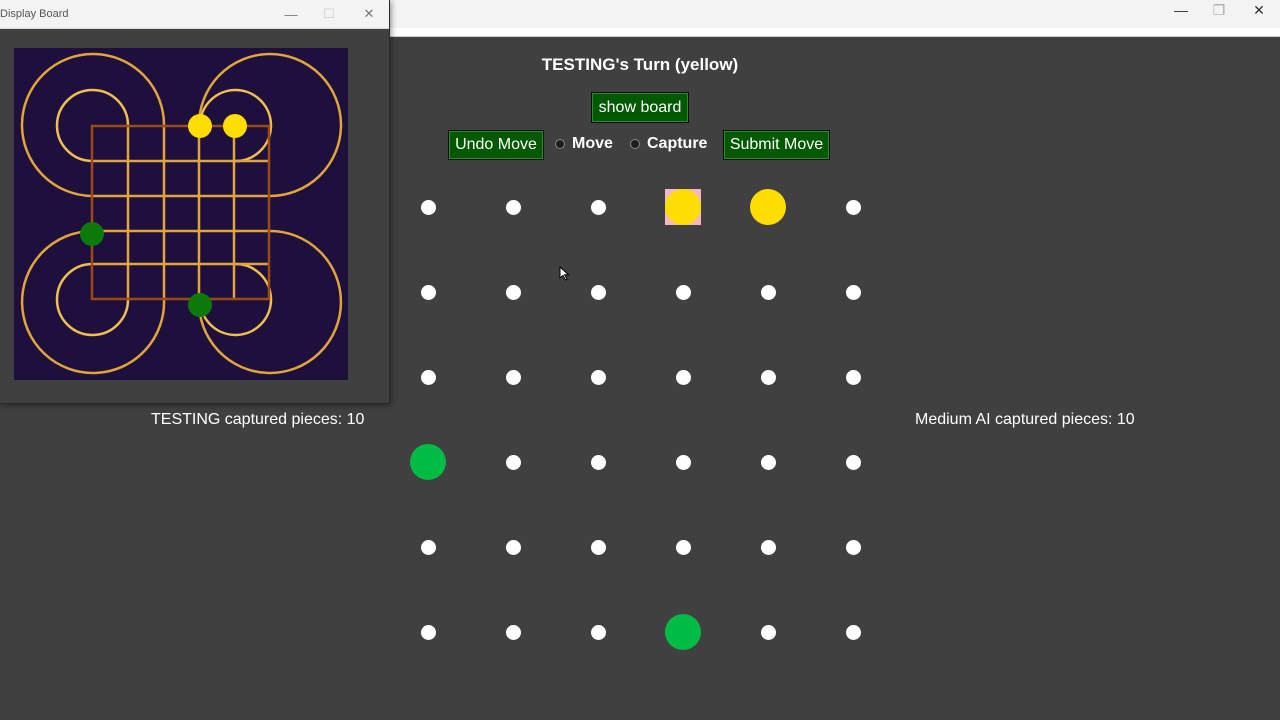  Describe the element at coordinates (258, 419) in the screenshot. I see `player-captured-count: TESTING captured pieces: 10` at that location.